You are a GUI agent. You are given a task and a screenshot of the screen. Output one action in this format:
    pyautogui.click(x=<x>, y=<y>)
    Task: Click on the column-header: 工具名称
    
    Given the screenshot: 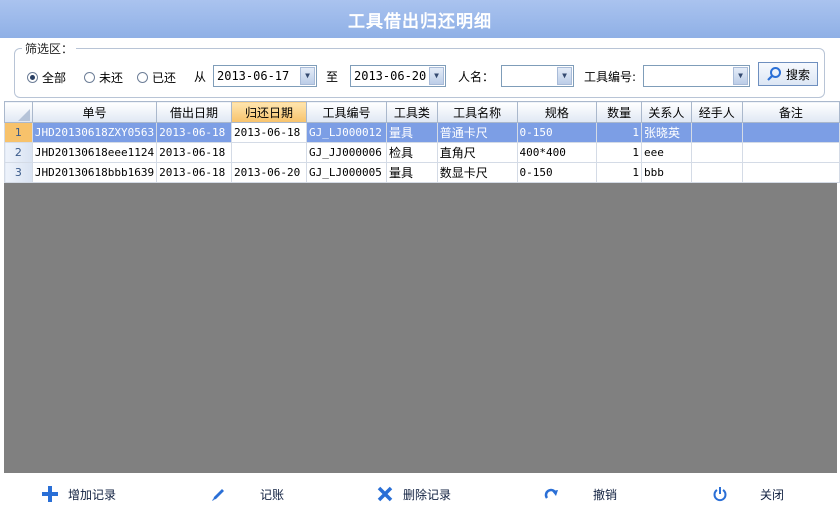 What is the action you would take?
    pyautogui.click(x=477, y=112)
    